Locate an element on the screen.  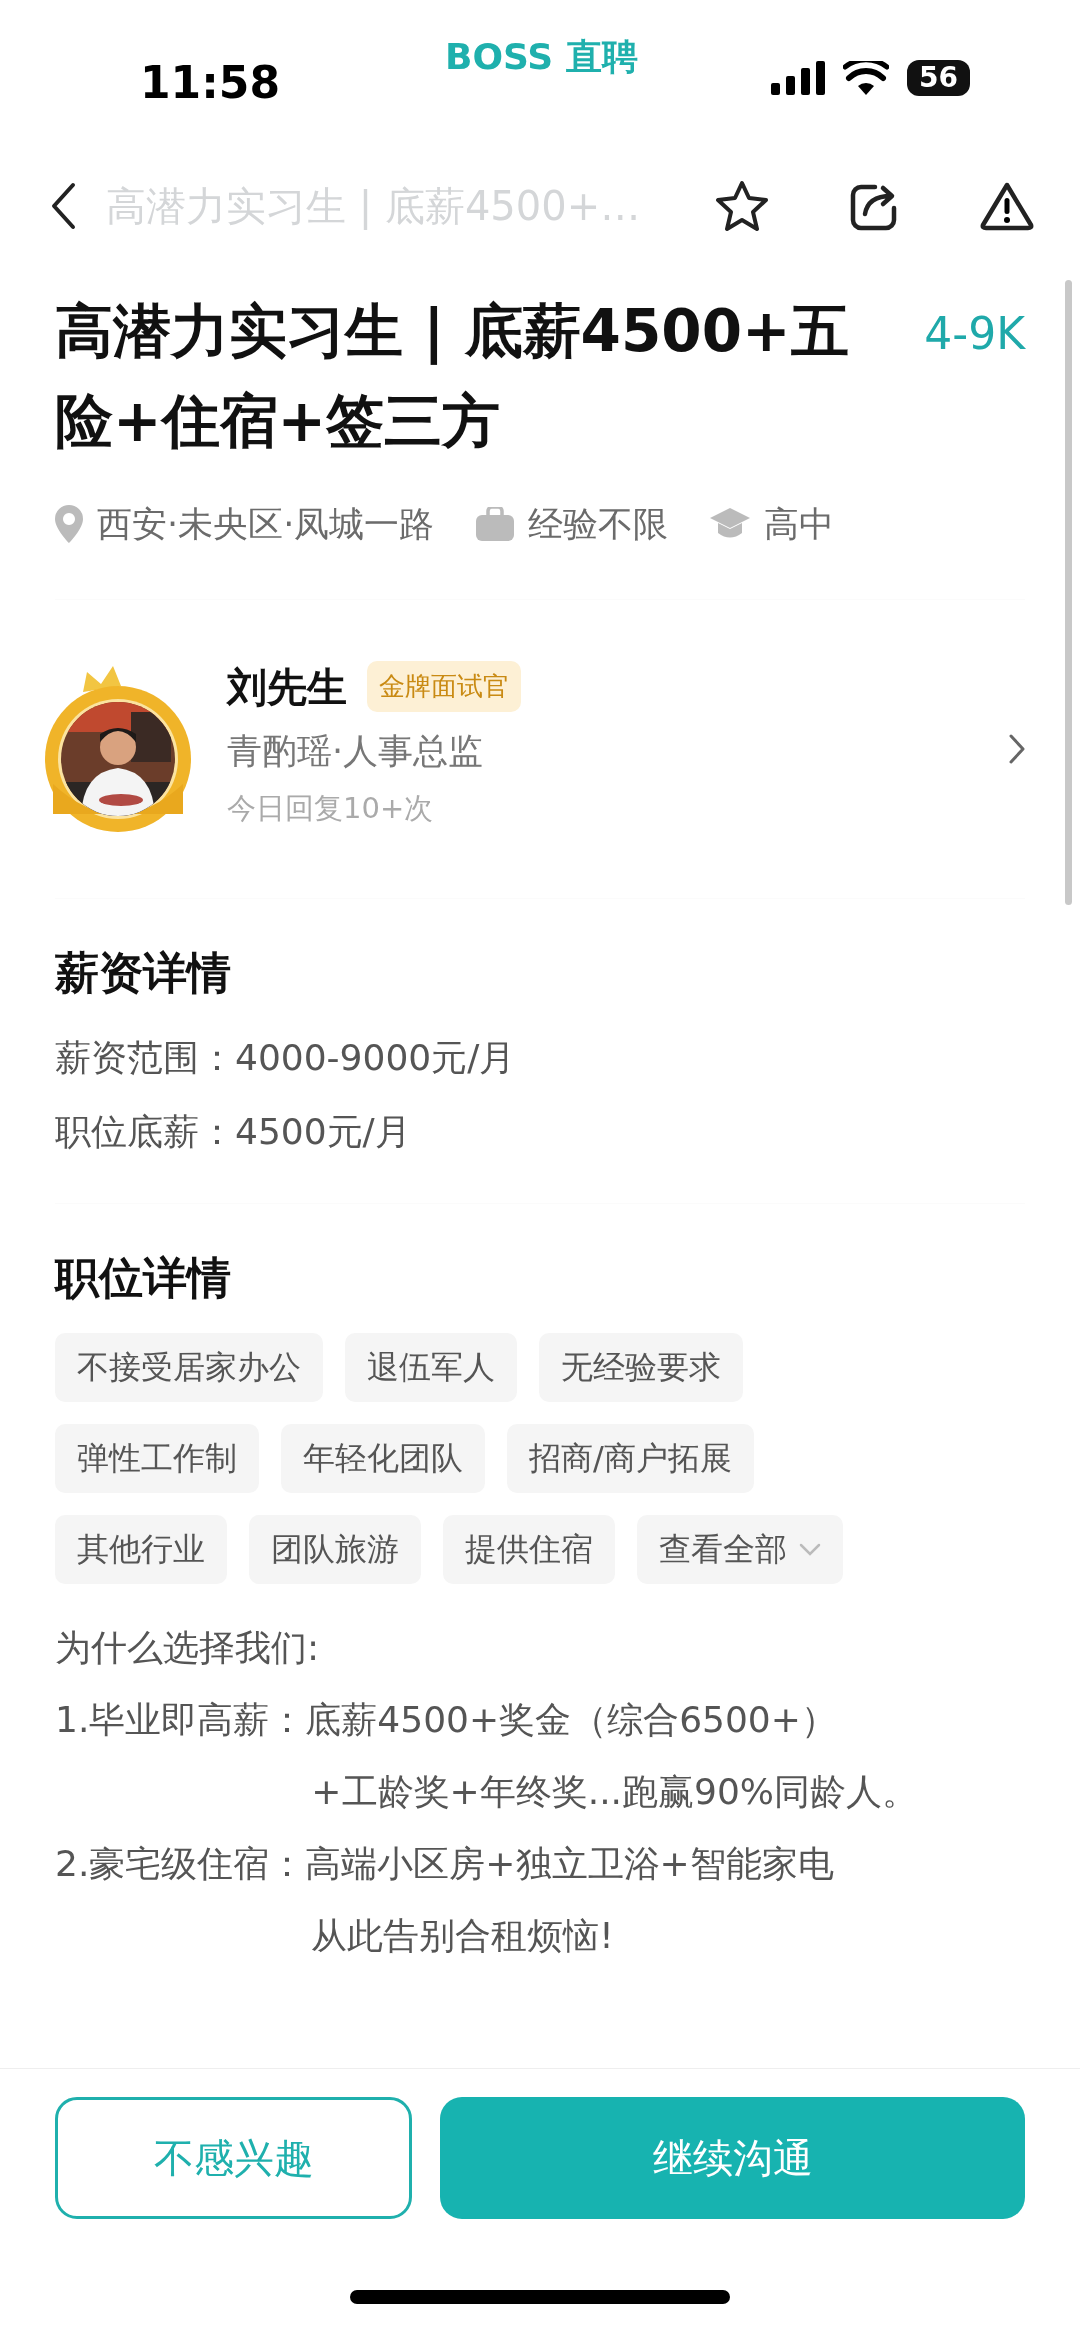
briefcase-icon is located at coordinates (495, 524).